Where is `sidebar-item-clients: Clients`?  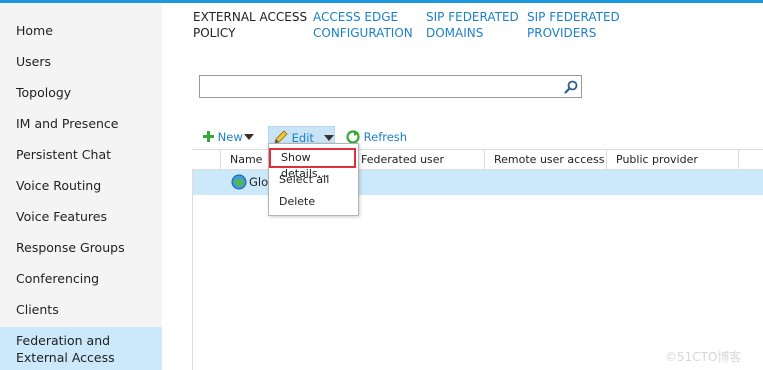
sidebar-item-clients: Clients is located at coordinates (81, 309).